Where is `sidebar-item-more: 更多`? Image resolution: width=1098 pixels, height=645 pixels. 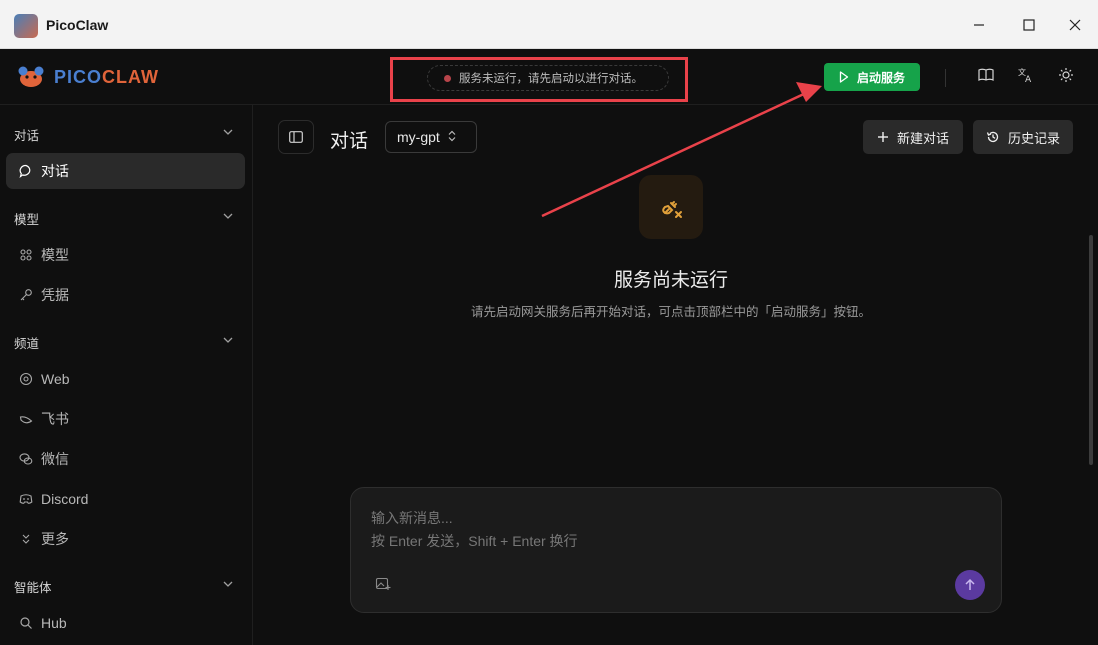 sidebar-item-more: 更多 is located at coordinates (125, 539).